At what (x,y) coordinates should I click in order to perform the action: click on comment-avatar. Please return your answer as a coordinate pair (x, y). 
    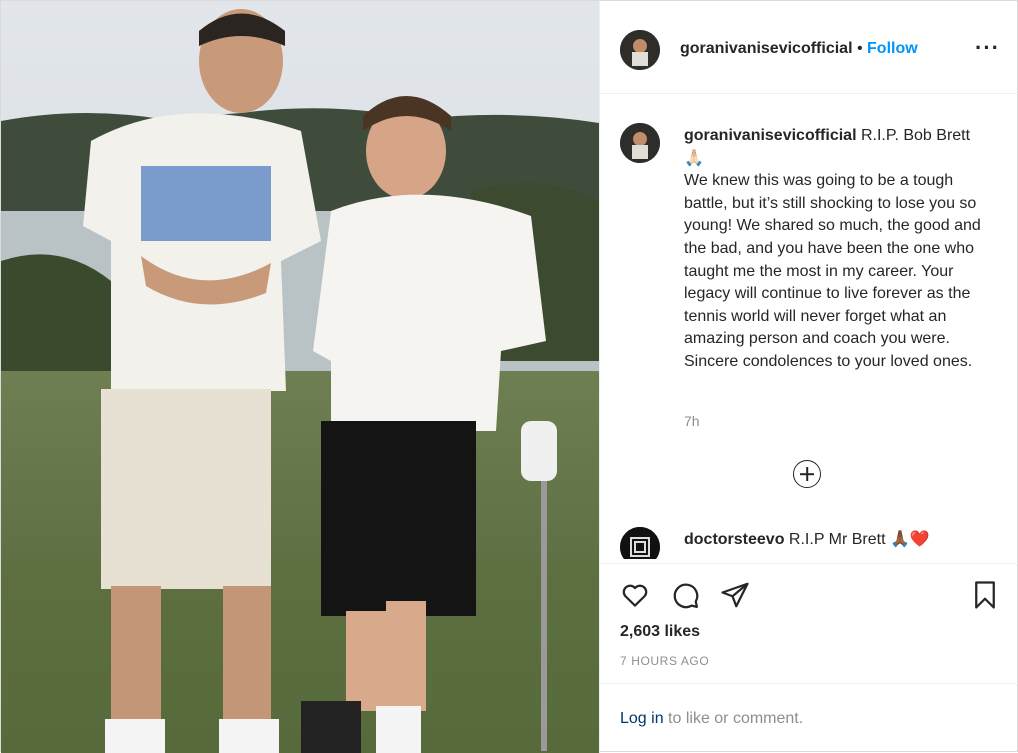
    Looking at the image, I should click on (640, 543).